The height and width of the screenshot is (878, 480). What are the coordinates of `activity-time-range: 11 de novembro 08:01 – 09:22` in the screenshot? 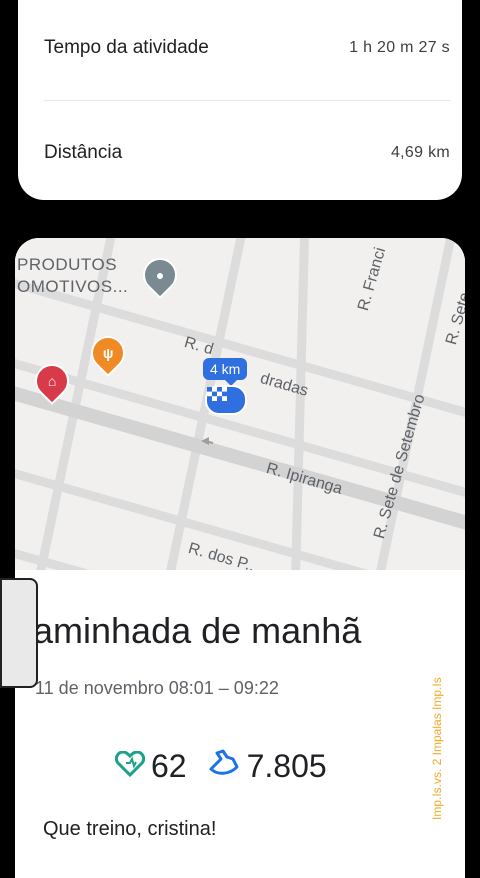 It's located at (157, 688).